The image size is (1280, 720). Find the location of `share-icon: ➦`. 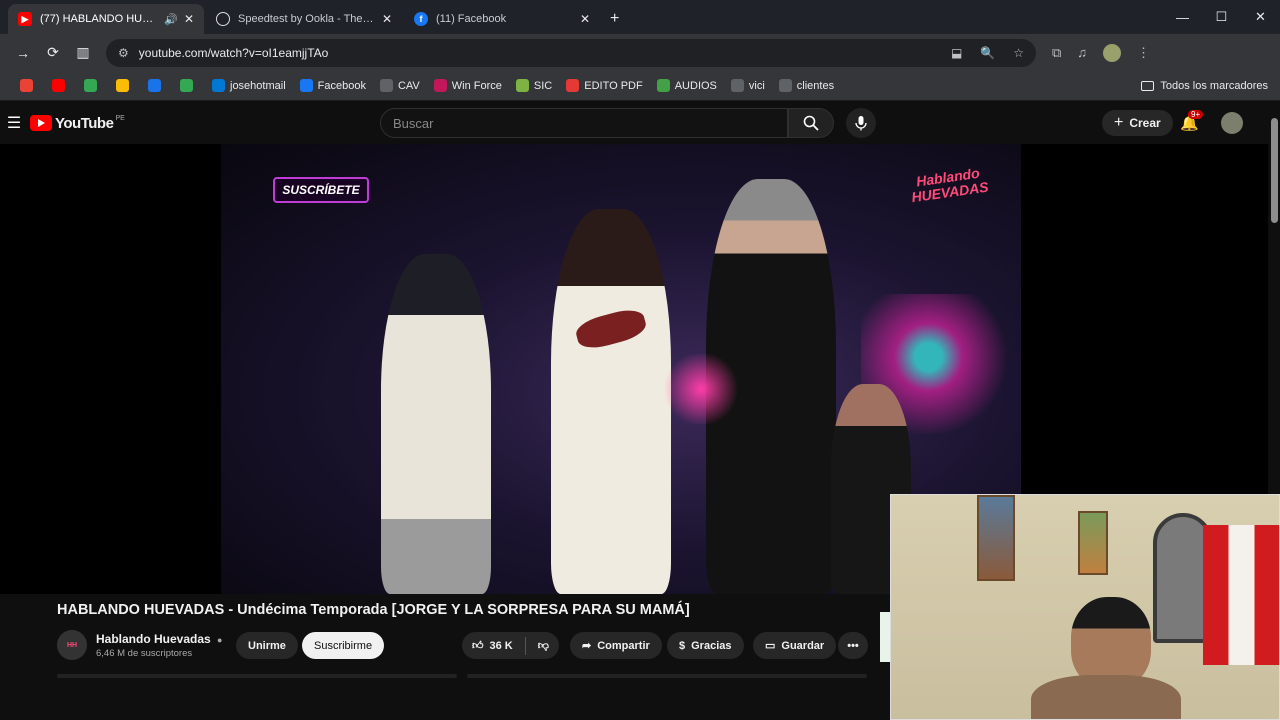

share-icon: ➦ is located at coordinates (587, 646).